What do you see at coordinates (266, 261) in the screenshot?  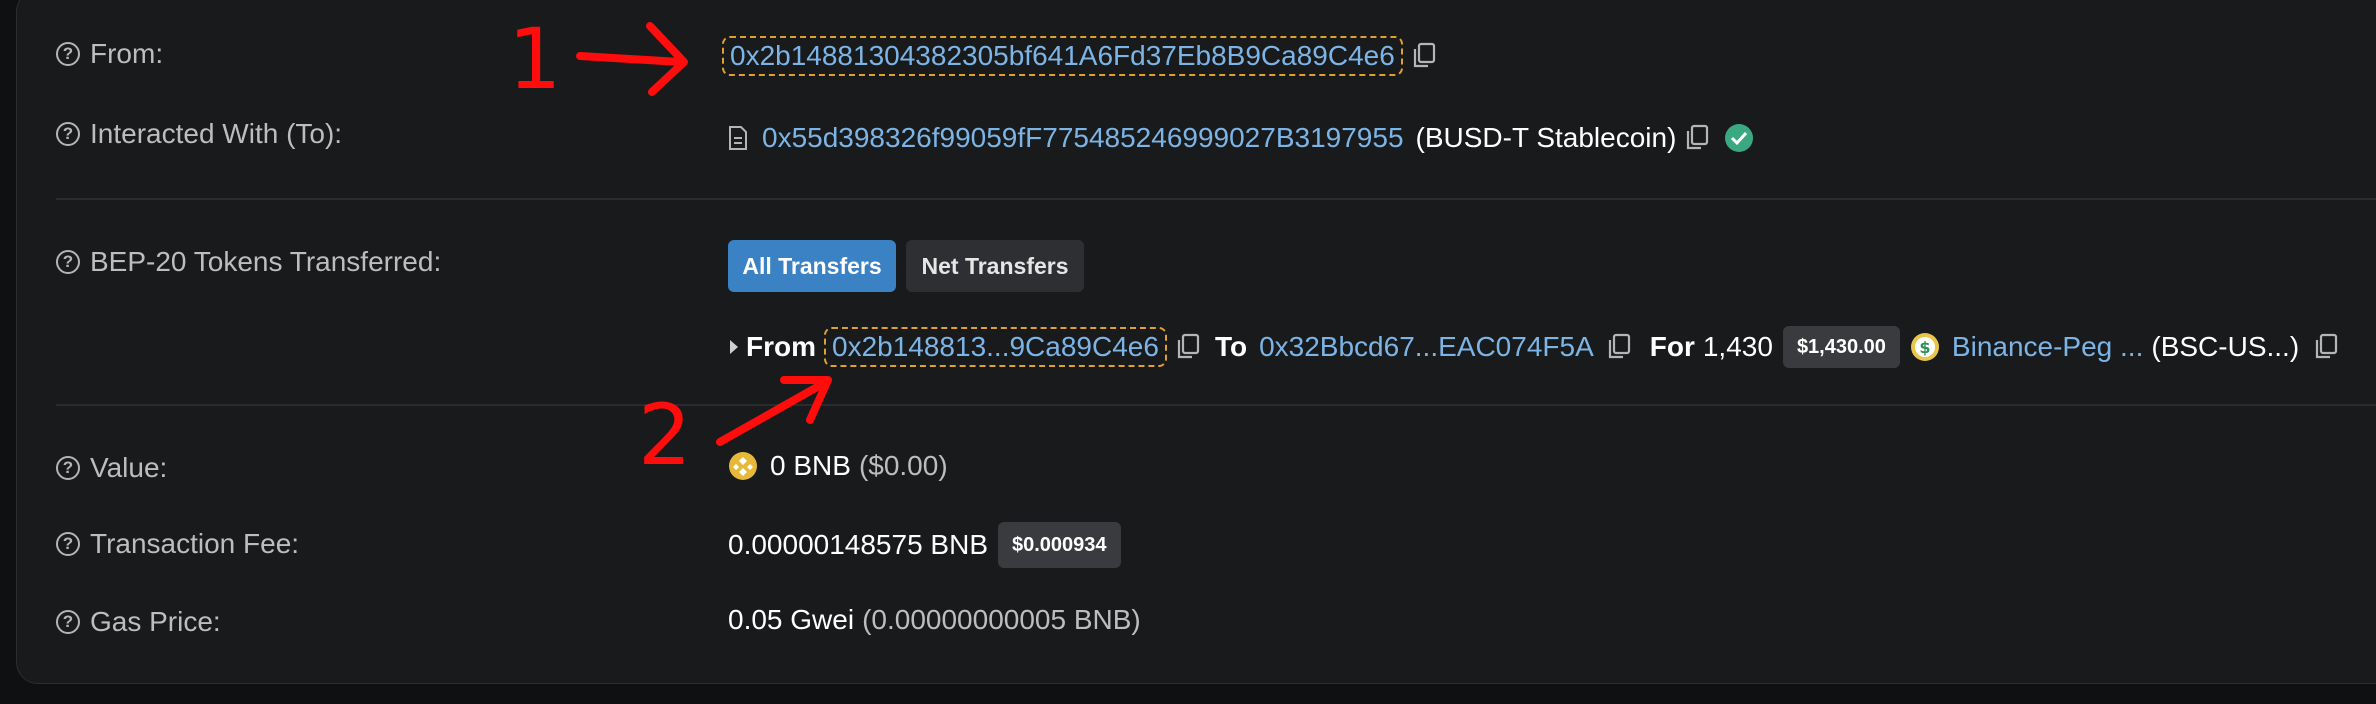 I see `tokens-label: BEP-20 Tokens Transferred:` at bounding box center [266, 261].